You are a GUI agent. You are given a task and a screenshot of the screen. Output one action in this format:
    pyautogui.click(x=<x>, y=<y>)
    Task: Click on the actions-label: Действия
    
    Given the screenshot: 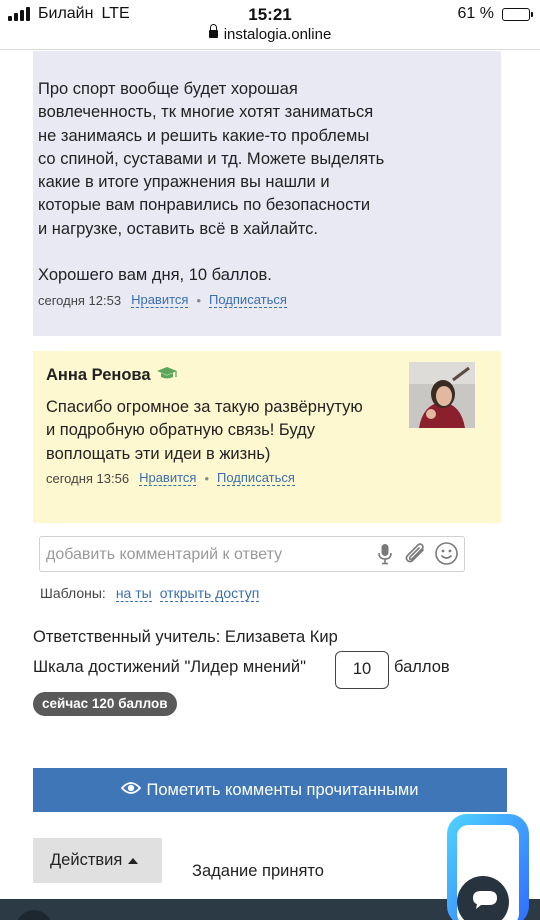 What is the action you would take?
    pyautogui.click(x=86, y=860)
    